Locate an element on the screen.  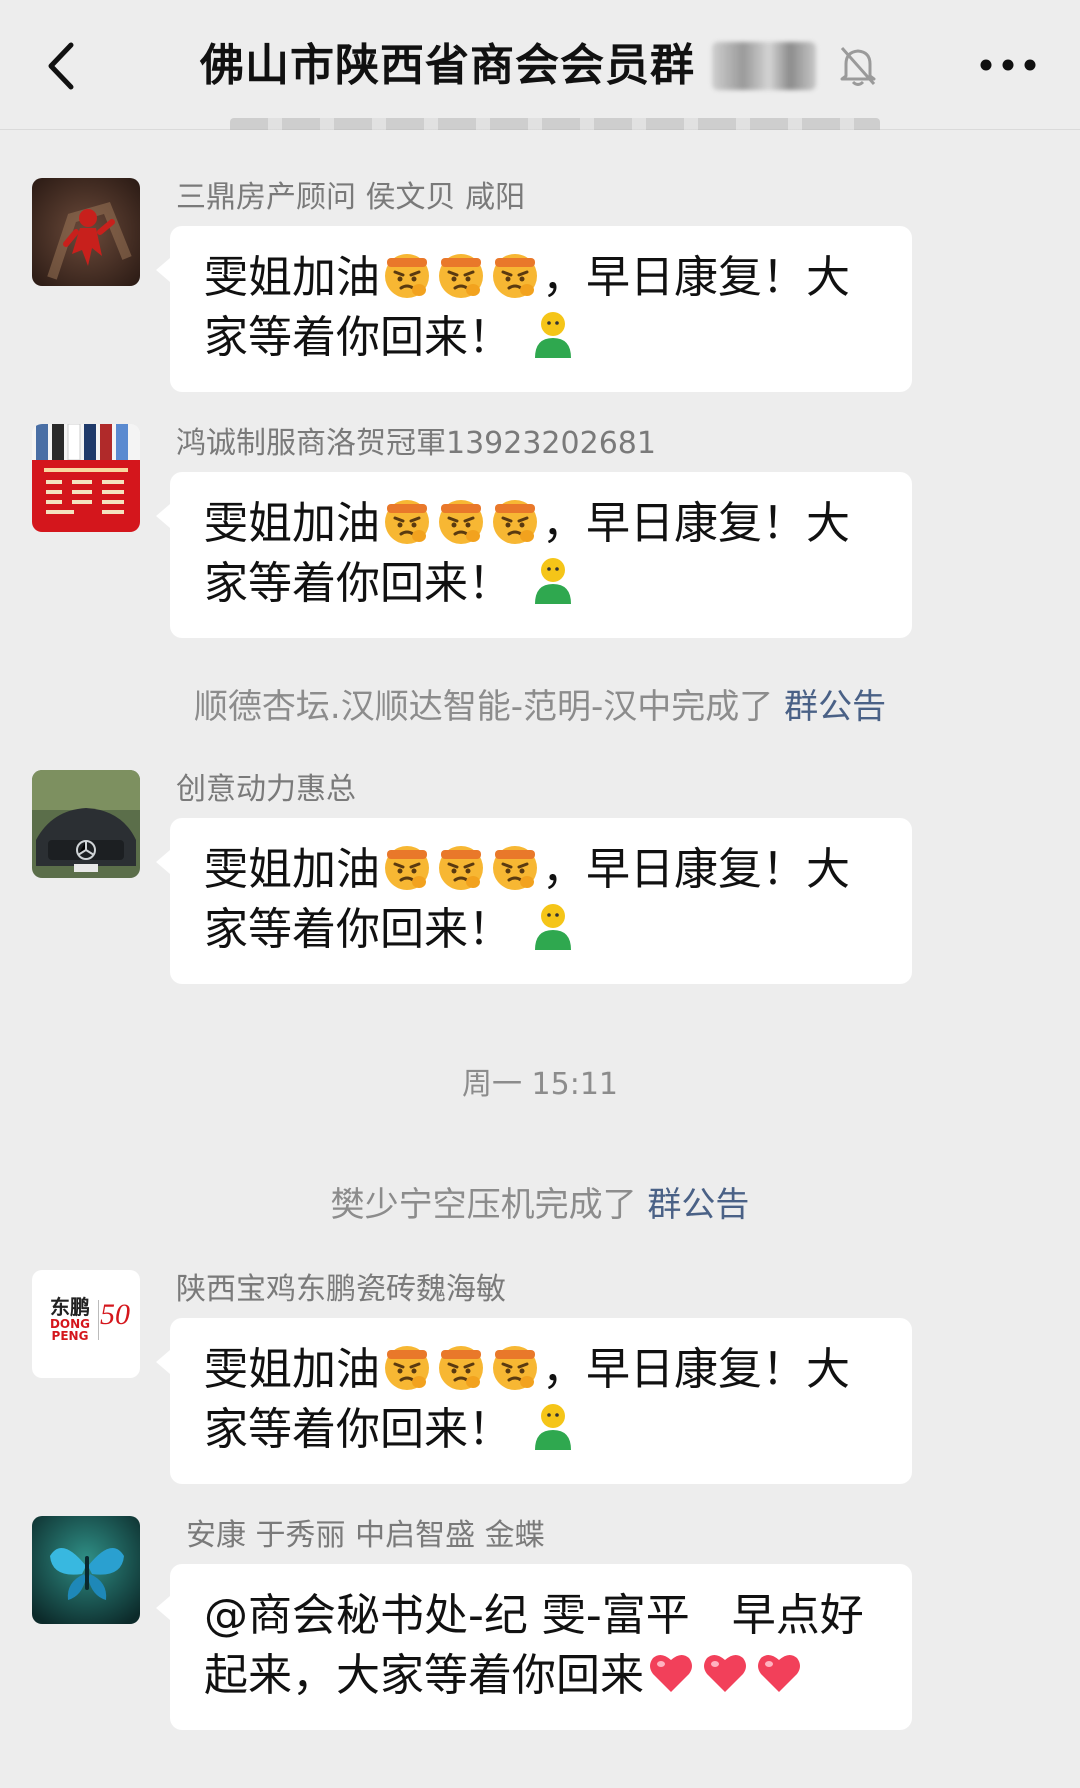
message-line: 起来，大家等着你回来 is located at coordinates (541, 1676).